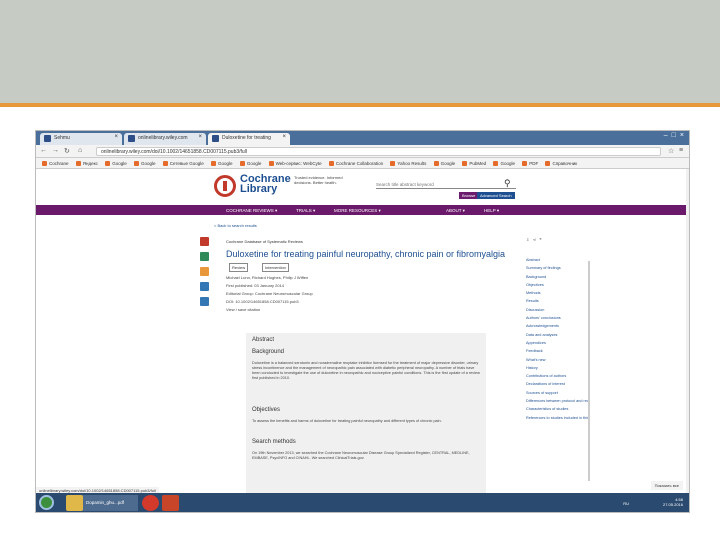 Image resolution: width=720 pixels, height=540 pixels. Describe the element at coordinates (687, 331) in the screenshot. I see `page-scrollbar` at that location.